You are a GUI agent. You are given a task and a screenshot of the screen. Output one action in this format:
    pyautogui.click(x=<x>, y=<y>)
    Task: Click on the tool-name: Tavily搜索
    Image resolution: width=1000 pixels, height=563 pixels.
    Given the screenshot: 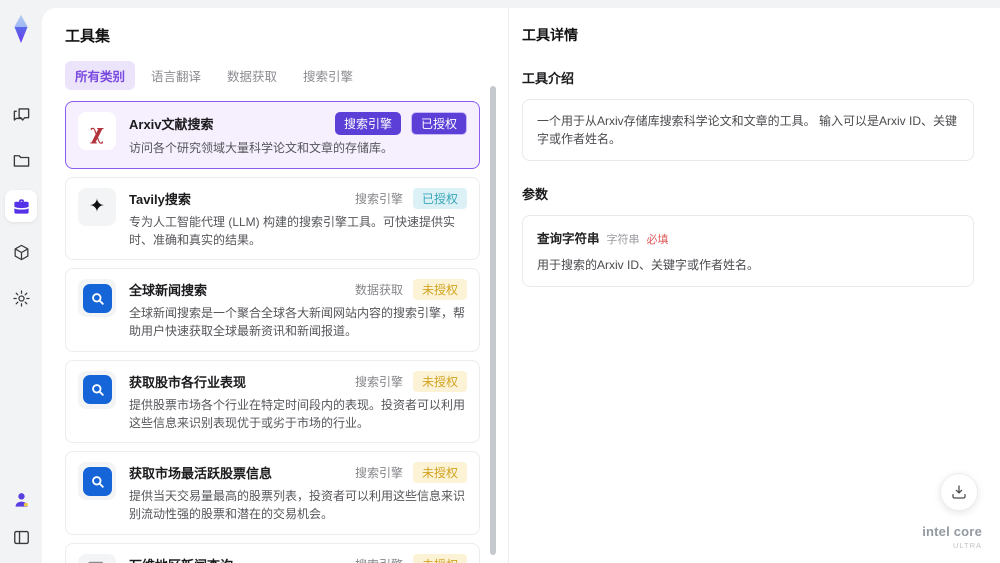 What is the action you would take?
    pyautogui.click(x=160, y=199)
    